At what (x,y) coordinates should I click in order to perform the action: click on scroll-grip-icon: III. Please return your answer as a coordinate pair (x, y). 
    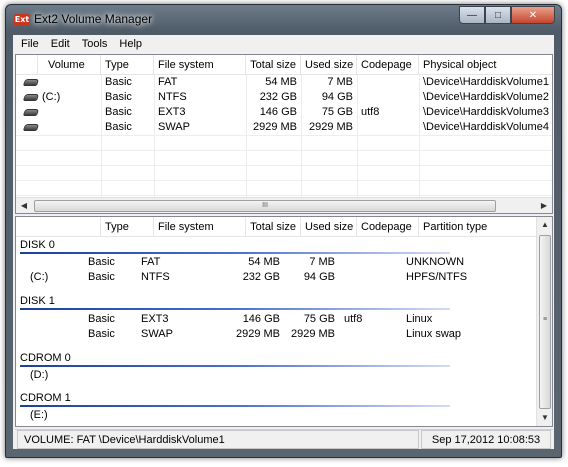
    Looking at the image, I should click on (265, 205).